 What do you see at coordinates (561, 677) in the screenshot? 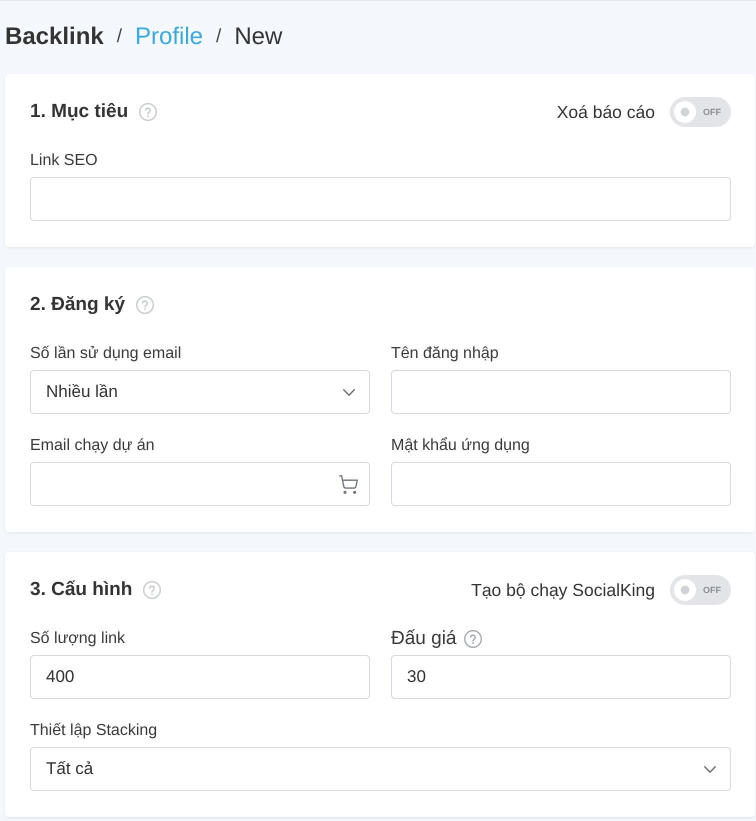
I see `input-field: 30` at bounding box center [561, 677].